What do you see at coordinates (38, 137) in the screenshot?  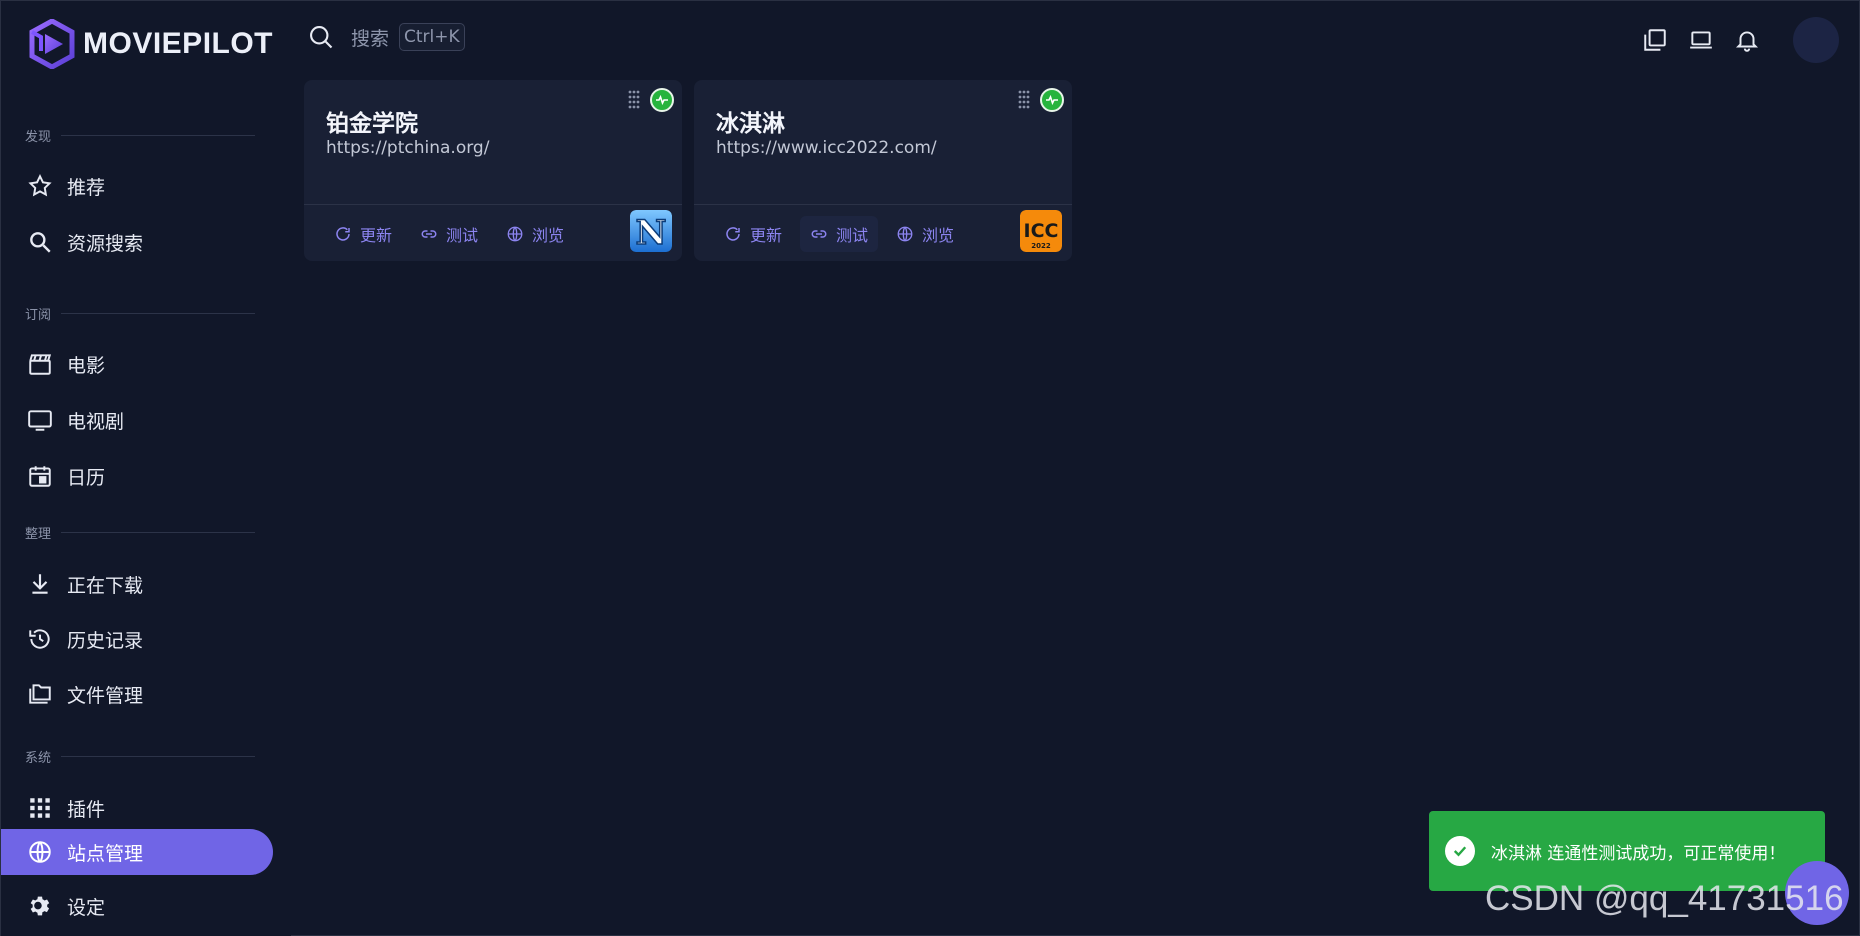 I see `section-label-text: 发现` at bounding box center [38, 137].